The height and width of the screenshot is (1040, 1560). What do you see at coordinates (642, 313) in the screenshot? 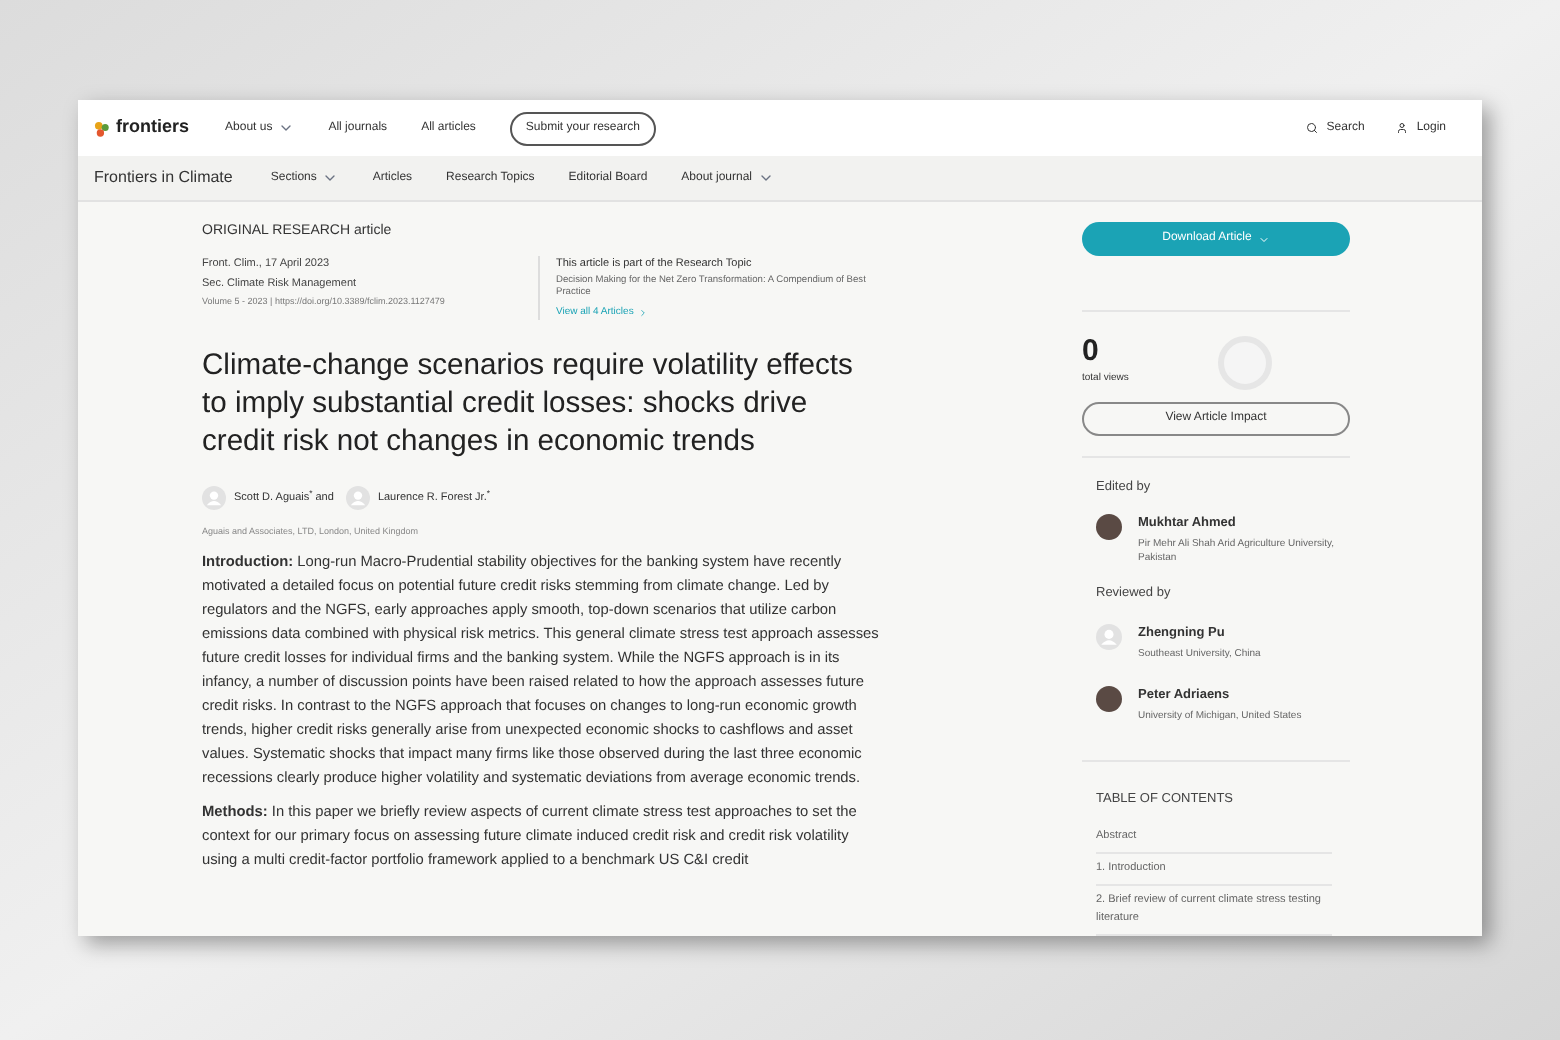
I see `chevron-right-icon` at bounding box center [642, 313].